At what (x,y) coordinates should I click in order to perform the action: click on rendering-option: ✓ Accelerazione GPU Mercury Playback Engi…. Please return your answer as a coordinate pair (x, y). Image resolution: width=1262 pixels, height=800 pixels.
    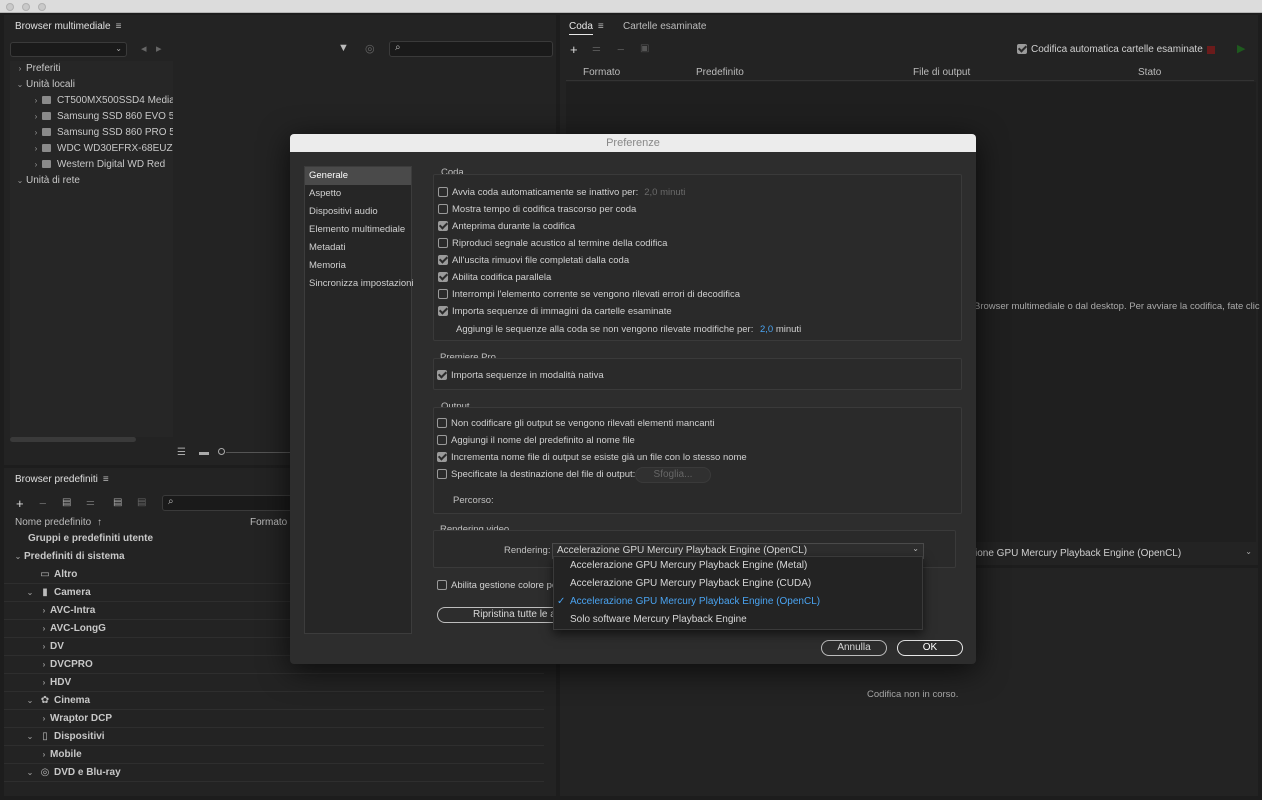
    Looking at the image, I should click on (738, 602).